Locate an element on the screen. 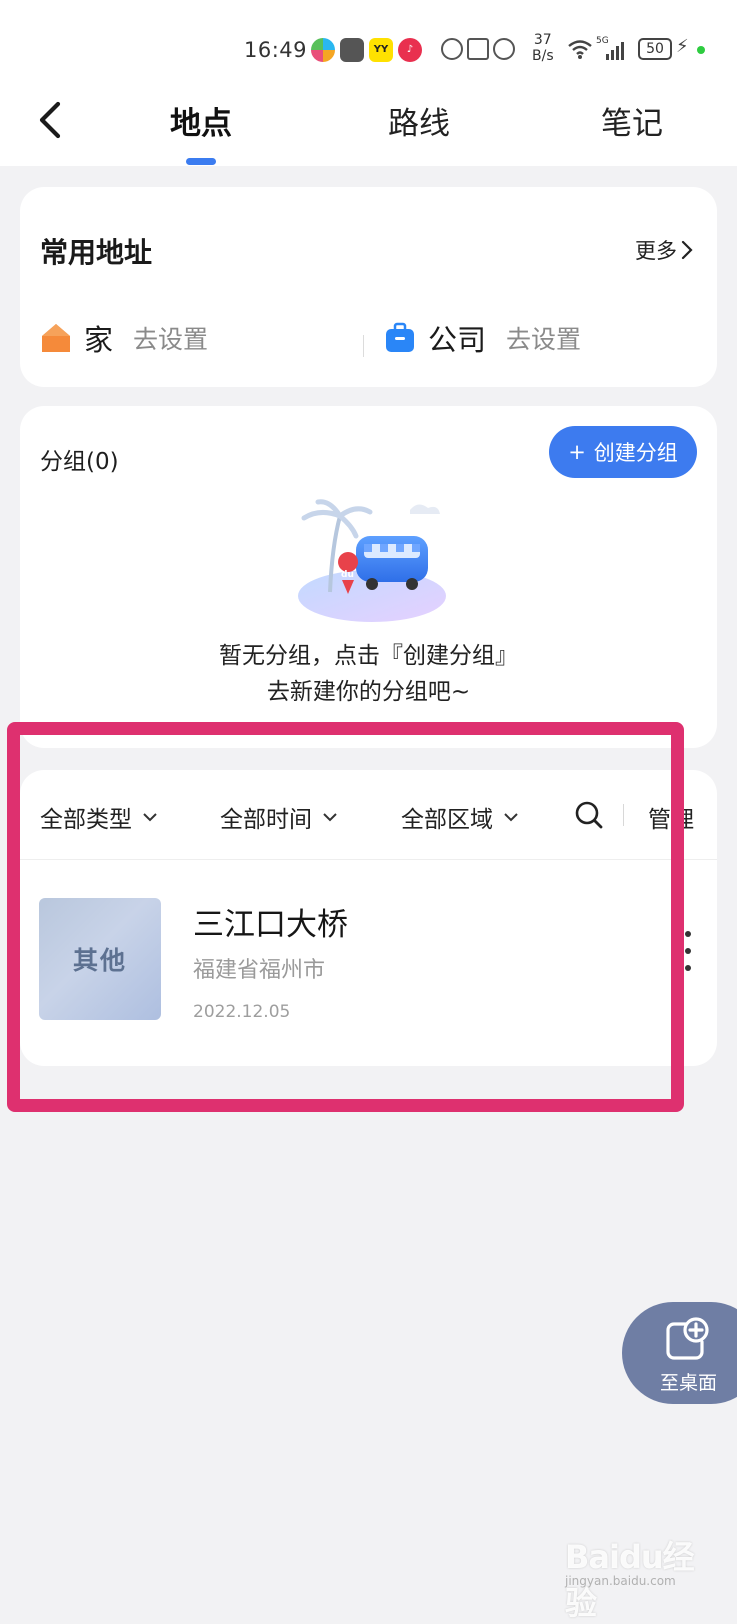 The image size is (737, 1624). groups-title: 分组(0) is located at coordinates (79, 462).